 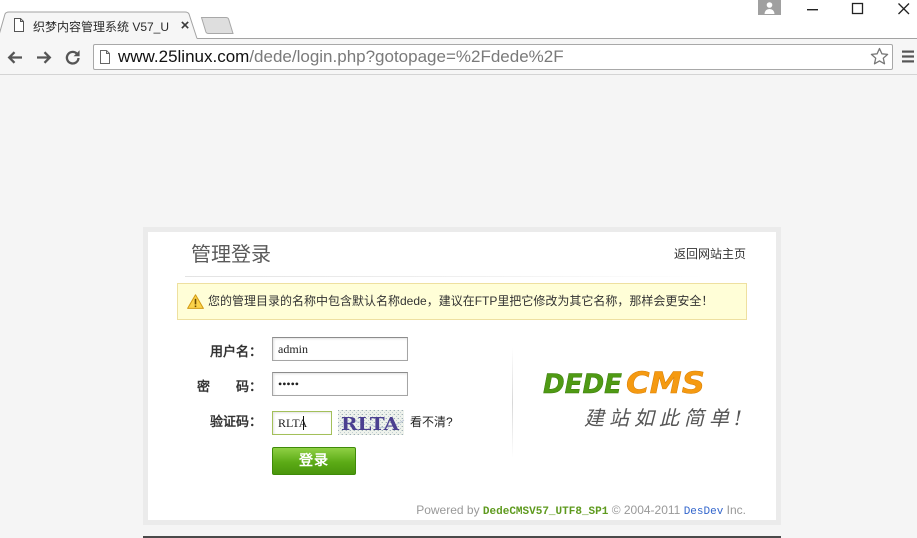 What do you see at coordinates (231, 255) in the screenshot?
I see `page-title: 管理登录` at bounding box center [231, 255].